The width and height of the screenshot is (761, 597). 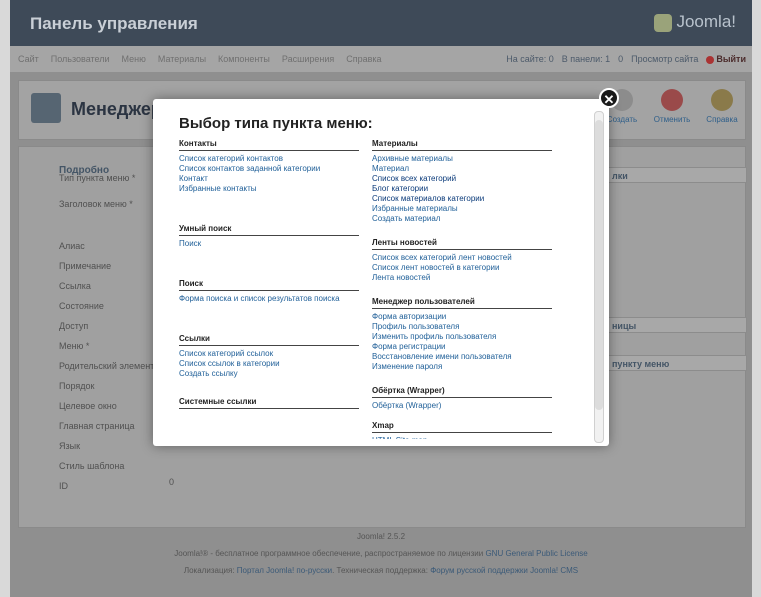 What do you see at coordinates (462, 406) in the screenshot?
I see `menu-type-link: Обёртка (Wrapper)` at bounding box center [462, 406].